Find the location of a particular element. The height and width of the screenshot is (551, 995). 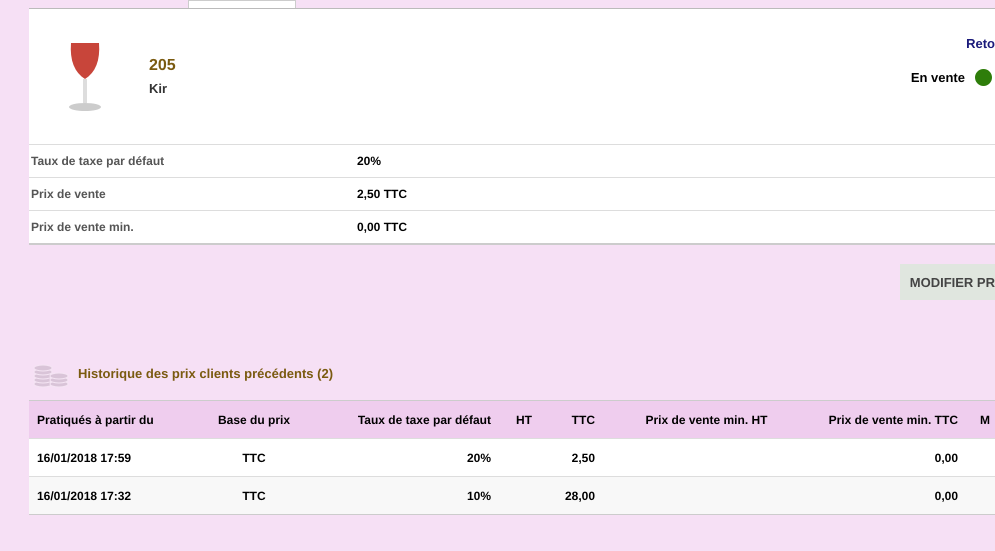

tab is located at coordinates (242, 4).